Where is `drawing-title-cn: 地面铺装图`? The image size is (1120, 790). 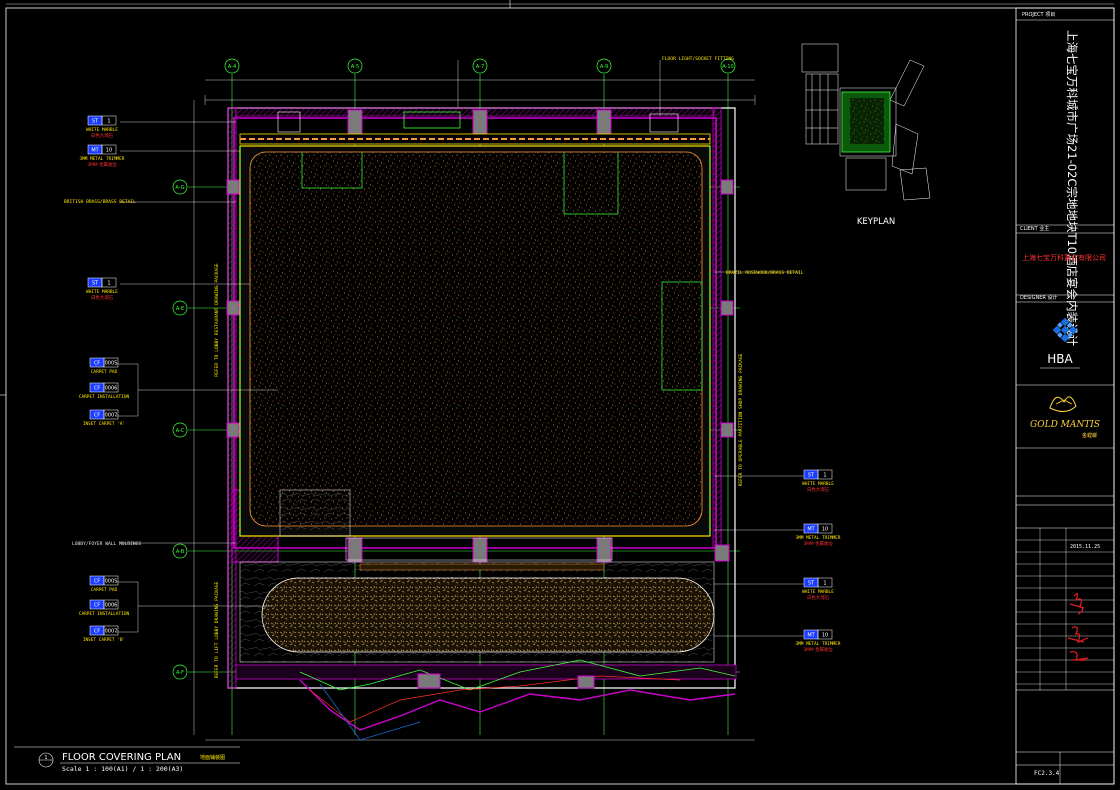
drawing-title-cn: 地面铺装图 is located at coordinates (212, 757).